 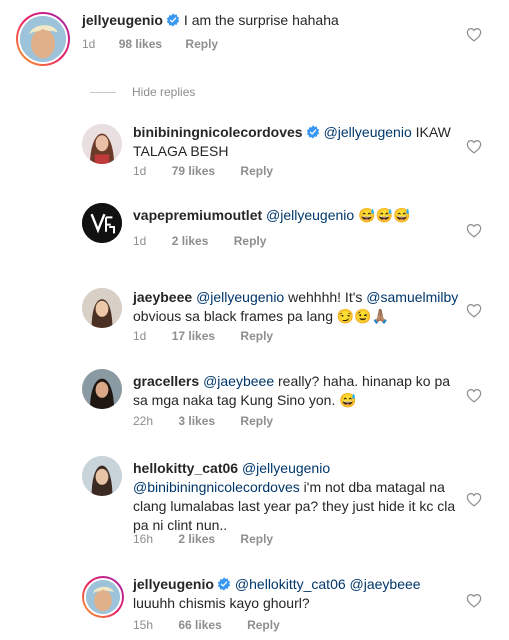 What do you see at coordinates (221, 603) in the screenshot?
I see `comment-text: luuuhh chismis kayo ghourl?` at bounding box center [221, 603].